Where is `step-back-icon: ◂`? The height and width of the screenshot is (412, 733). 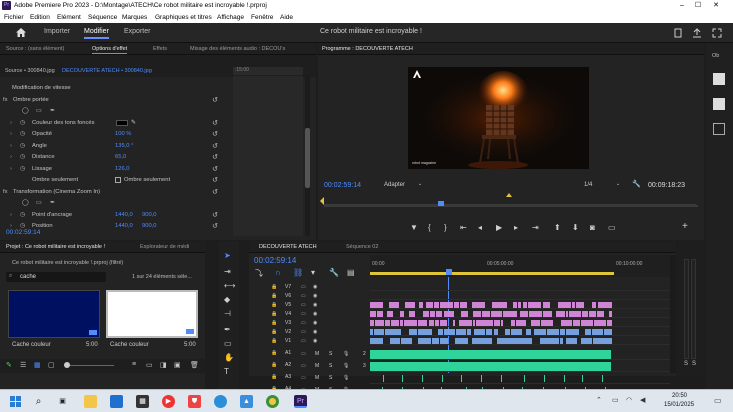
step-back-icon: ◂ is located at coordinates (480, 227).